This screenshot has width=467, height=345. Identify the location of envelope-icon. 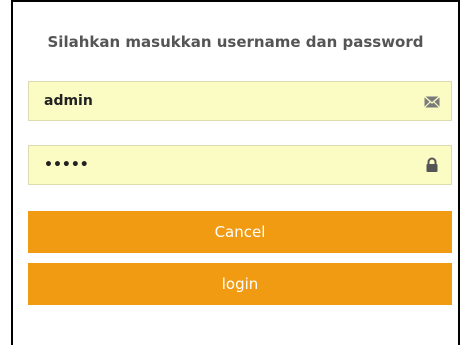
(432, 101).